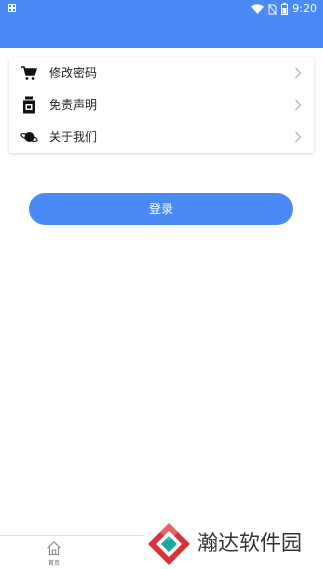 The width and height of the screenshot is (323, 569). Describe the element at coordinates (304, 8) in the screenshot. I see `status-time: 9:20` at that location.